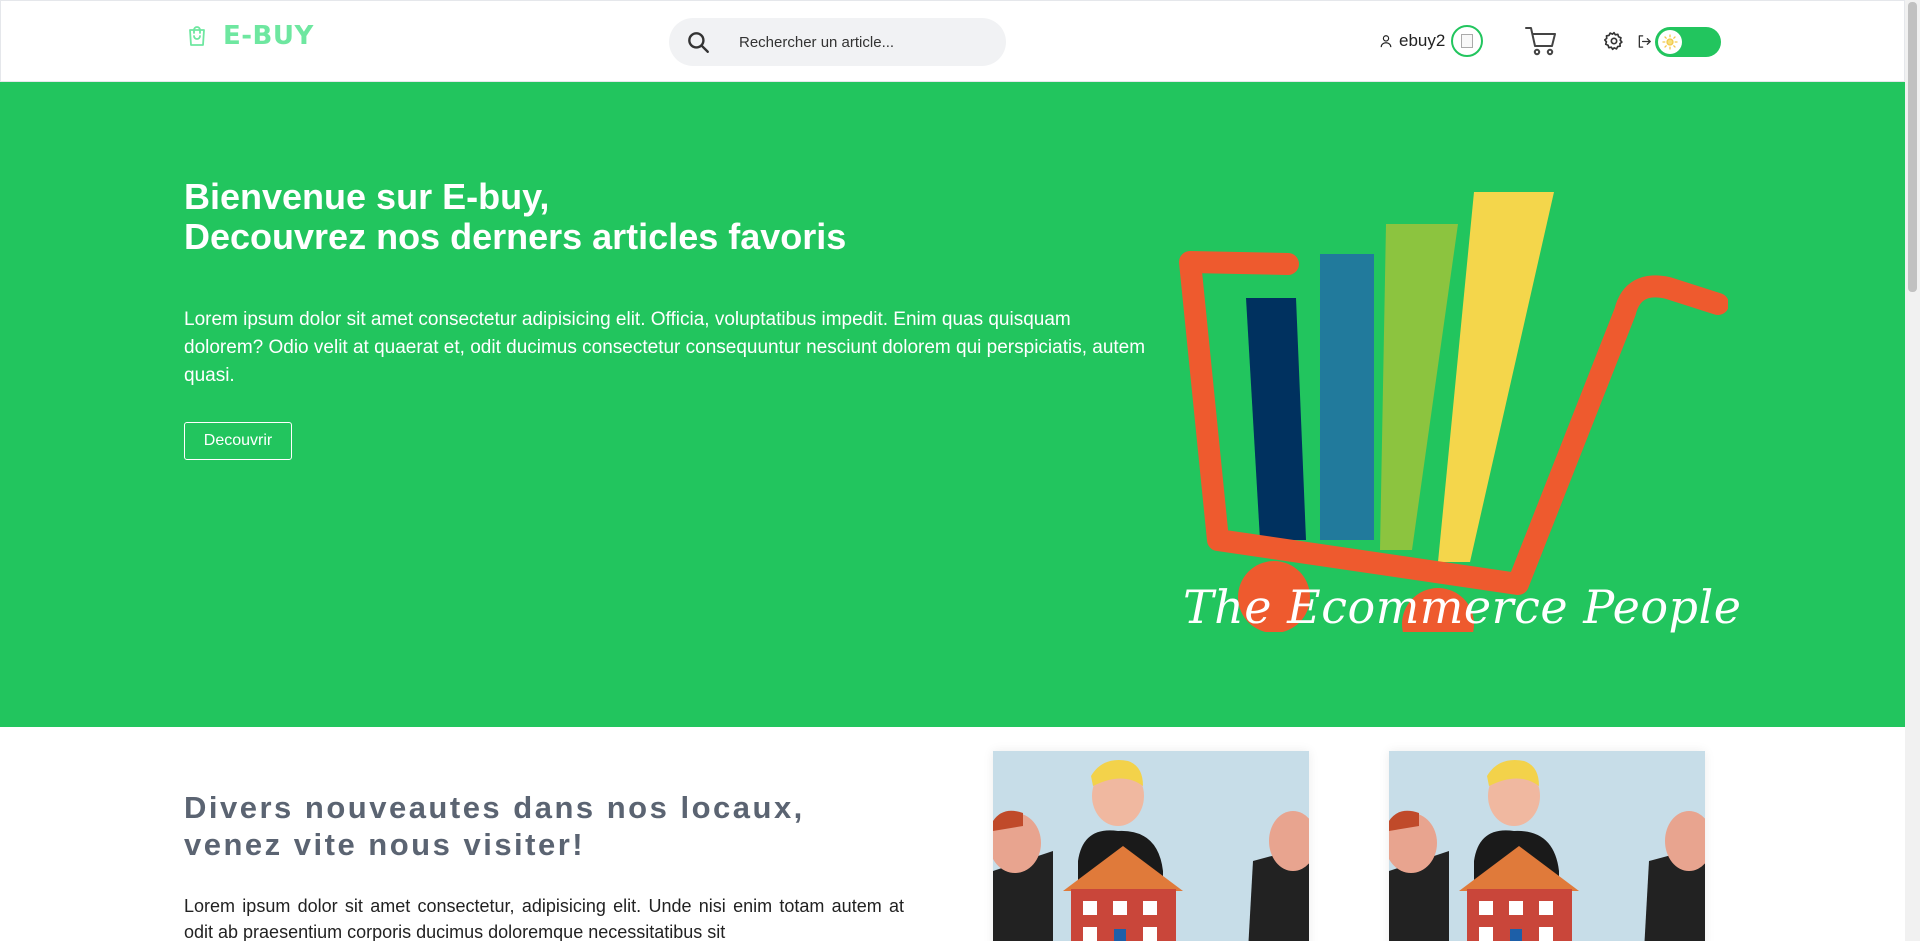 The height and width of the screenshot is (941, 1920). I want to click on cart-icon, so click(1541, 41).